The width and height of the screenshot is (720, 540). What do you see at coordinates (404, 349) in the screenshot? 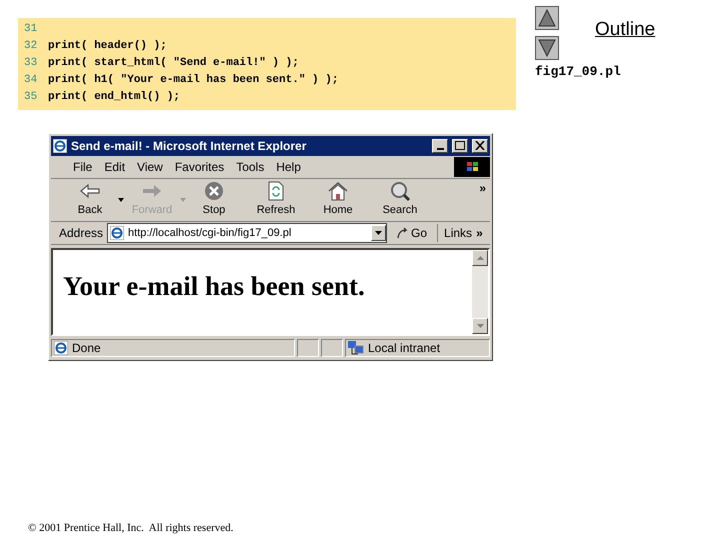
I see `zone-text: Local intranet` at bounding box center [404, 349].